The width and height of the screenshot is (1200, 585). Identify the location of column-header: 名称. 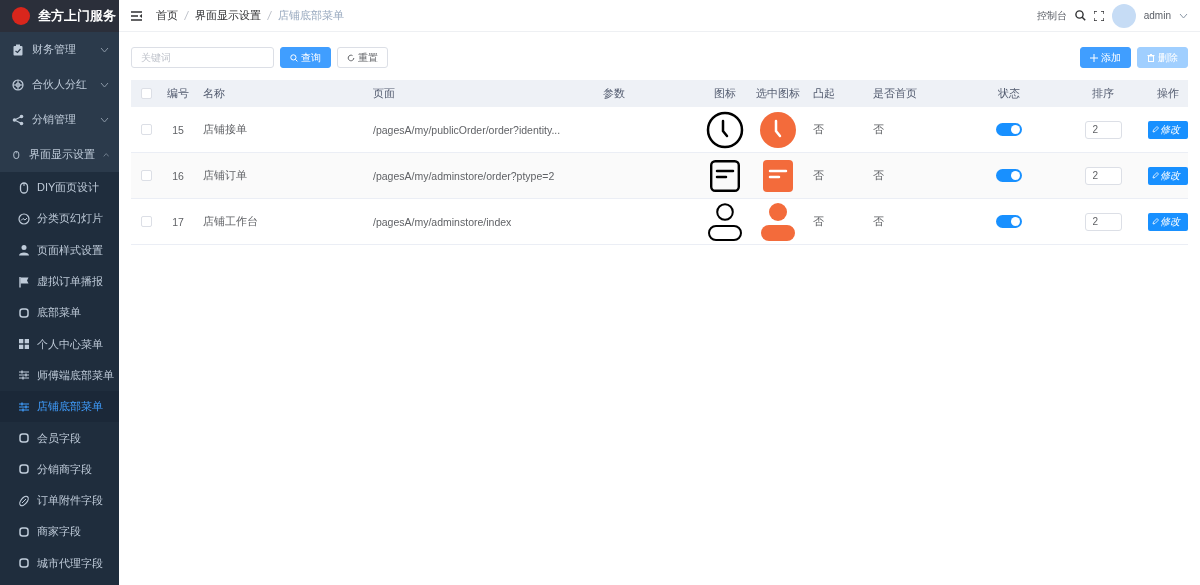
(214, 93).